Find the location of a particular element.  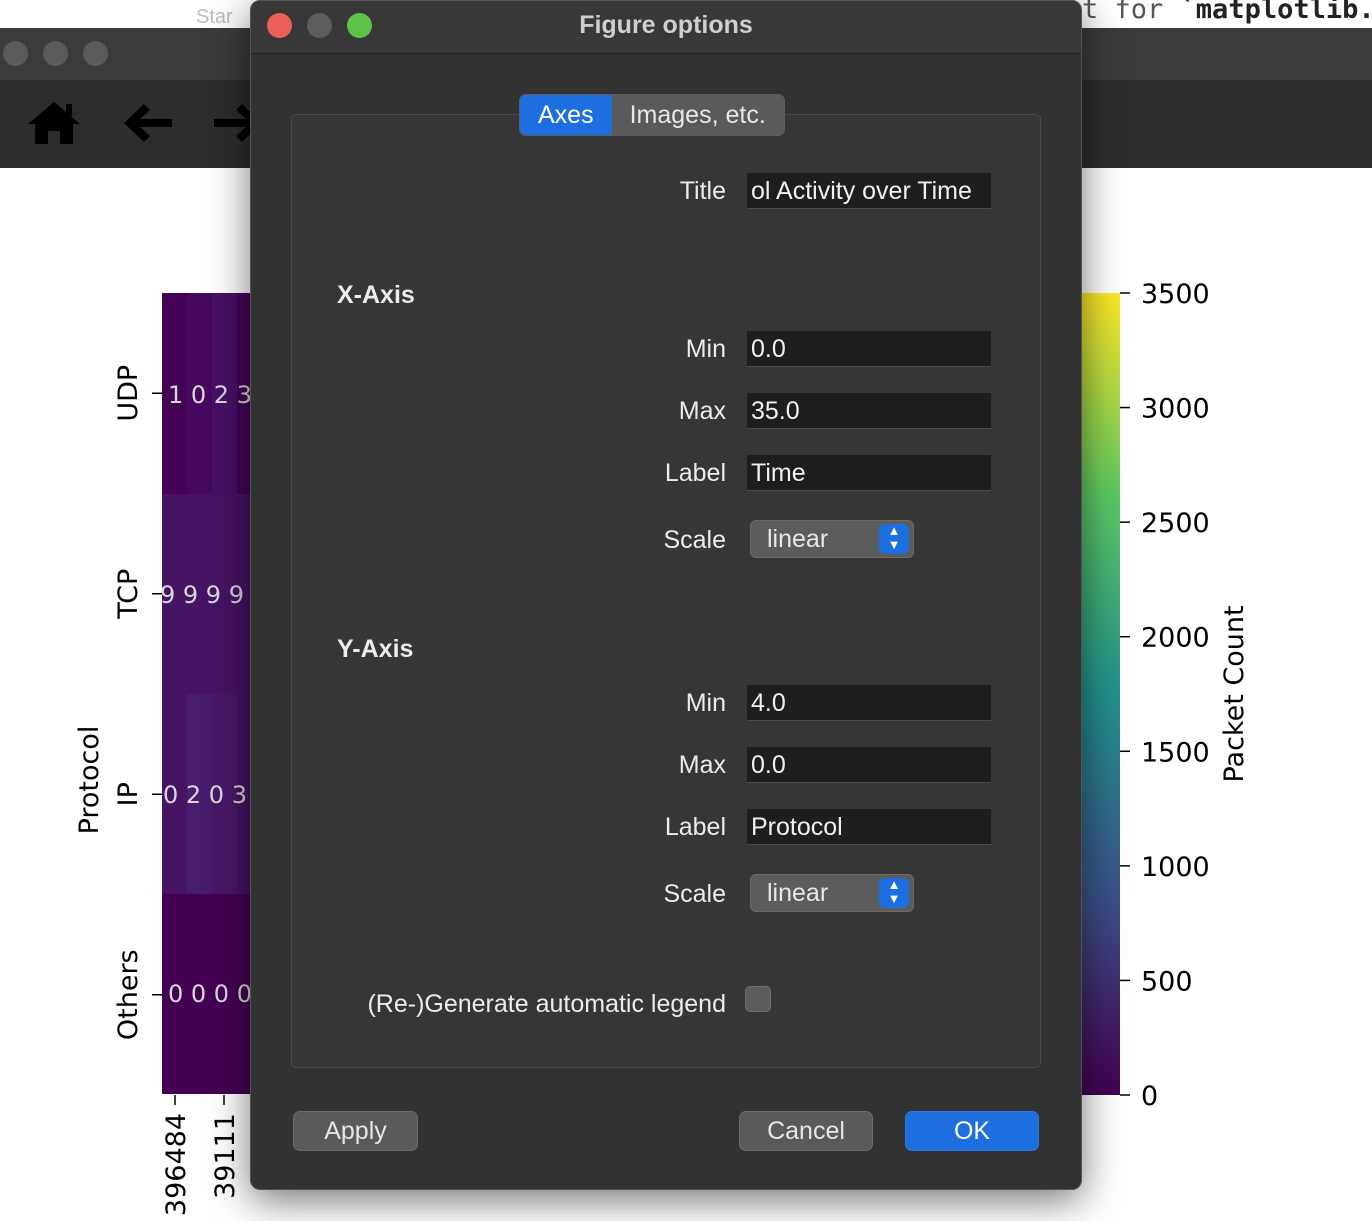

y-max-label: Max is located at coordinates (702, 765).